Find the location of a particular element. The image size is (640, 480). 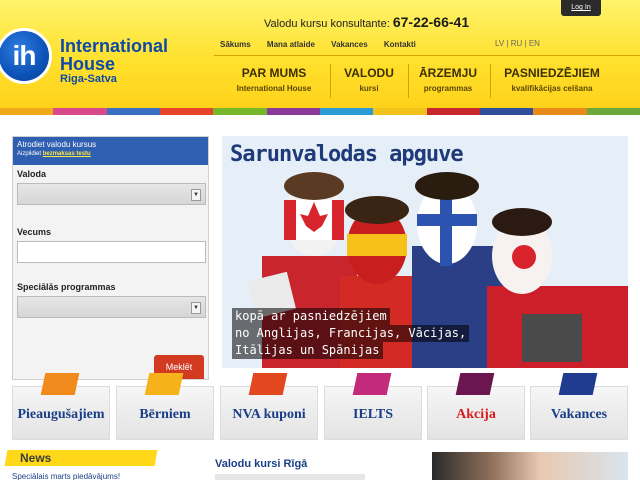

main-nav-courses-title: VALODU is located at coordinates (369, 73).